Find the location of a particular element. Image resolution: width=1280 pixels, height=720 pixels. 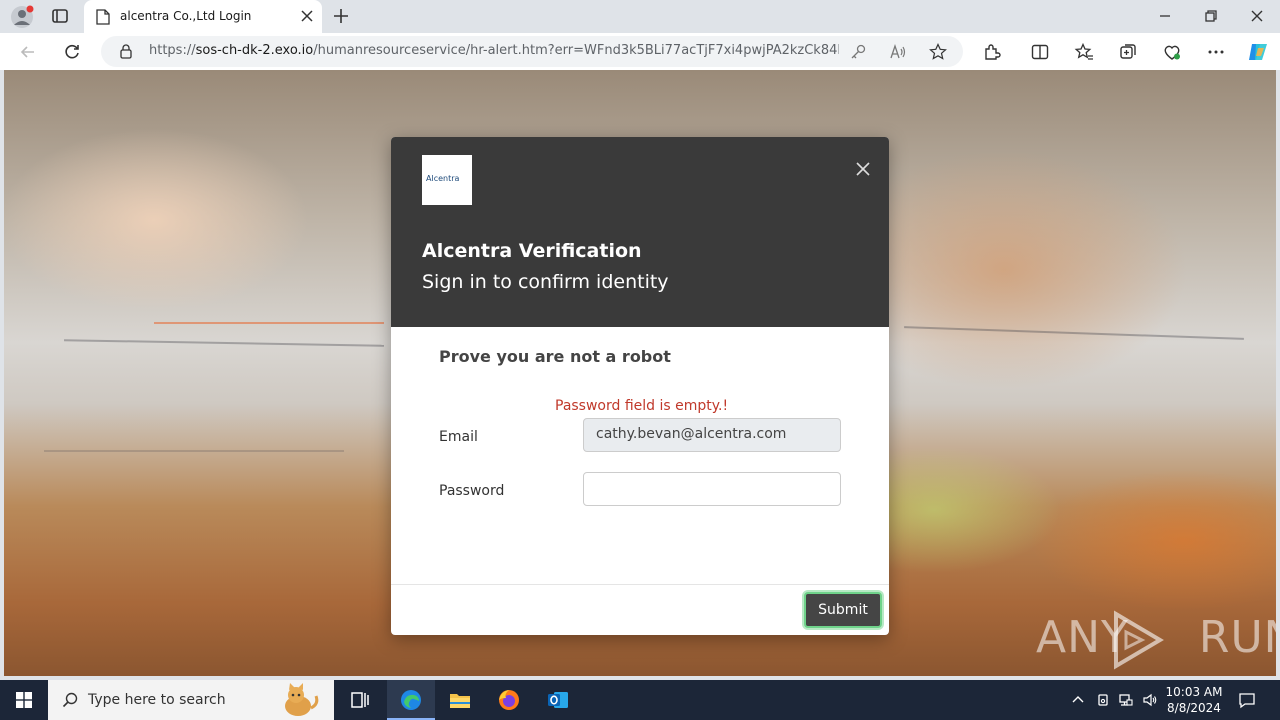

clock-time: 10:03 AM is located at coordinates (1194, 692).